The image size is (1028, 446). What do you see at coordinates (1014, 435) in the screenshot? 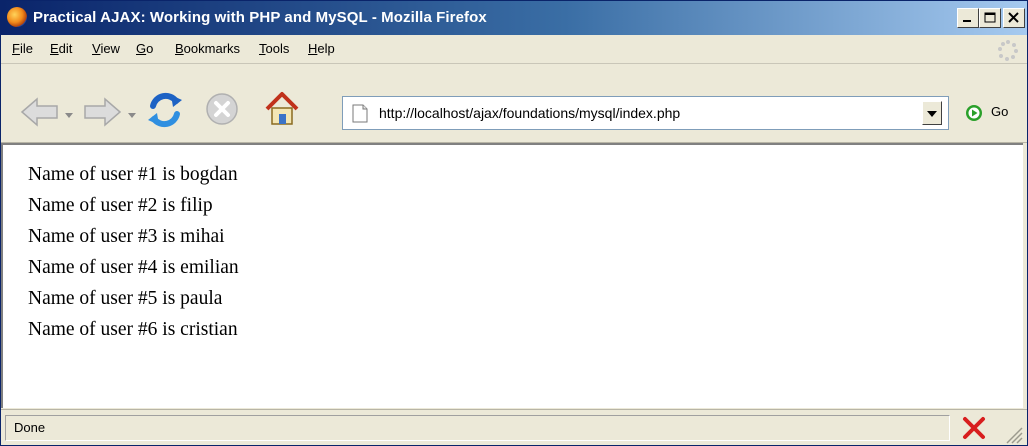
I see `resize-grip-icon` at bounding box center [1014, 435].